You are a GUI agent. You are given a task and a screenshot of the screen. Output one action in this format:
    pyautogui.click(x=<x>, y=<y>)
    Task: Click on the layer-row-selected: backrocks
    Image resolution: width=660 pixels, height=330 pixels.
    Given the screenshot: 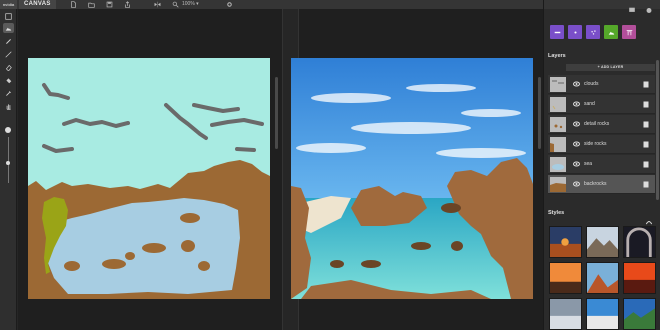 What is the action you would take?
    pyautogui.click(x=601, y=184)
    